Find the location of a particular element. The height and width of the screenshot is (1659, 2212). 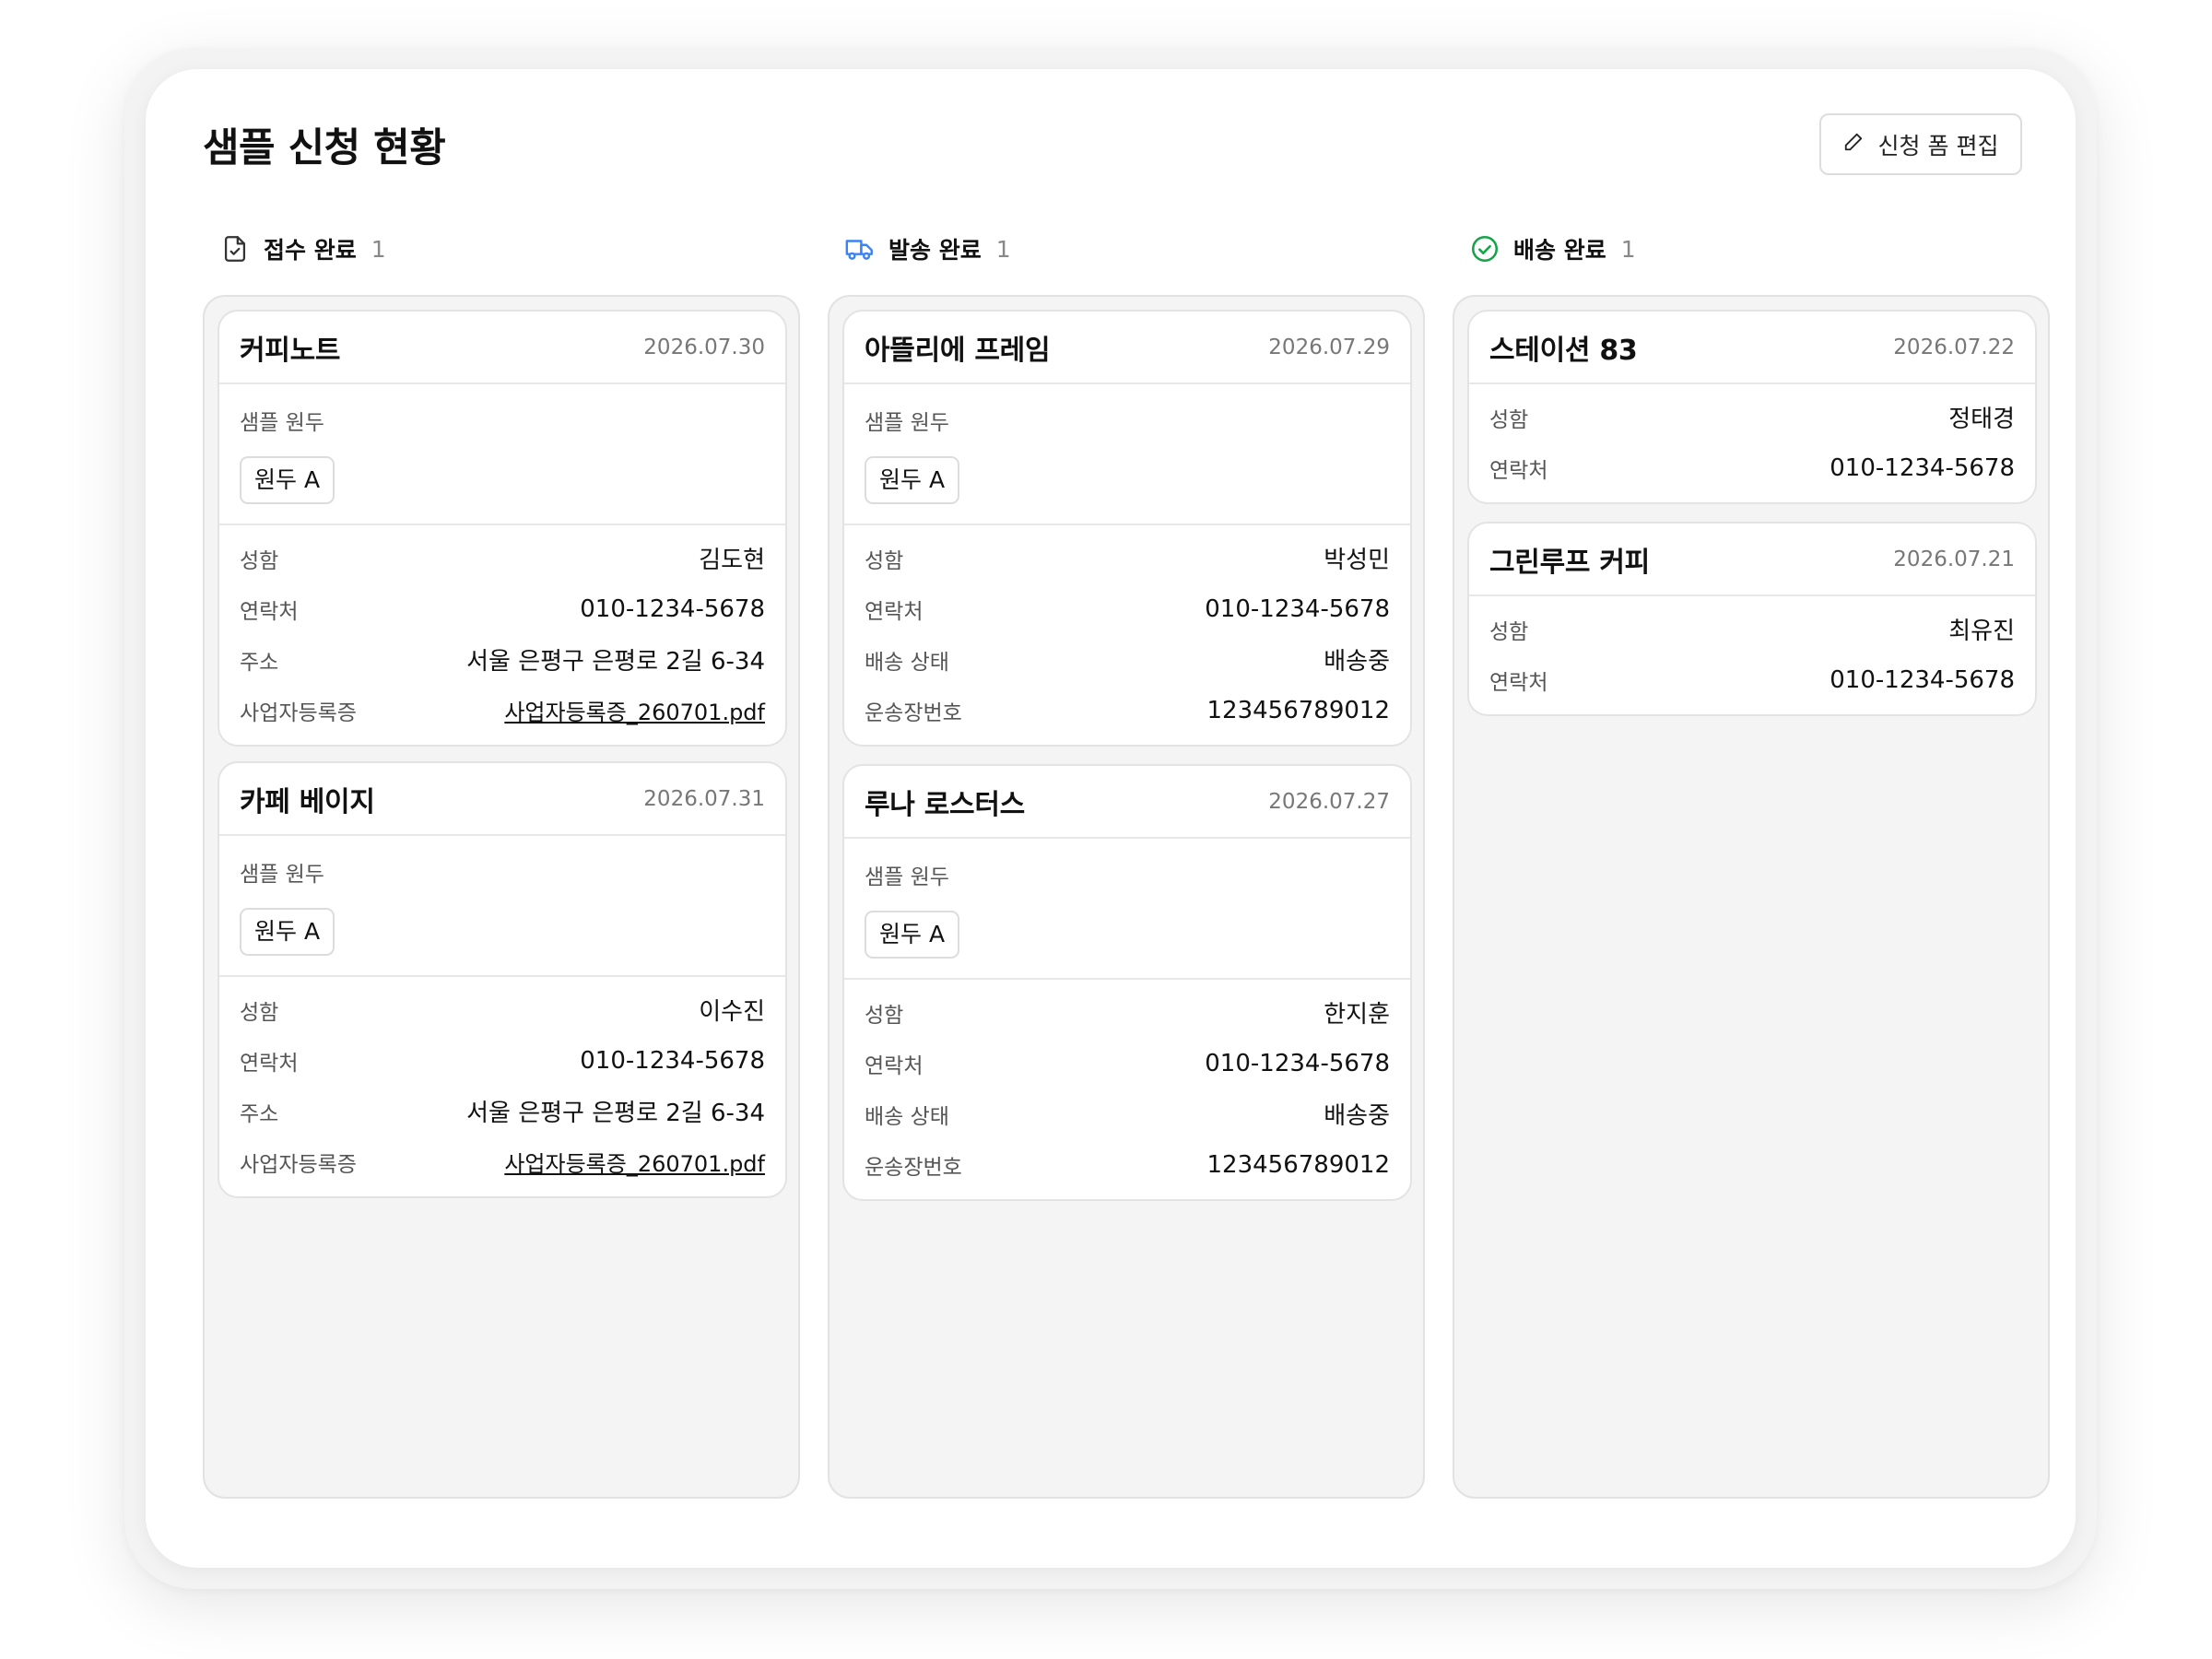

detail-key: 운송장번호 is located at coordinates (913, 1167).